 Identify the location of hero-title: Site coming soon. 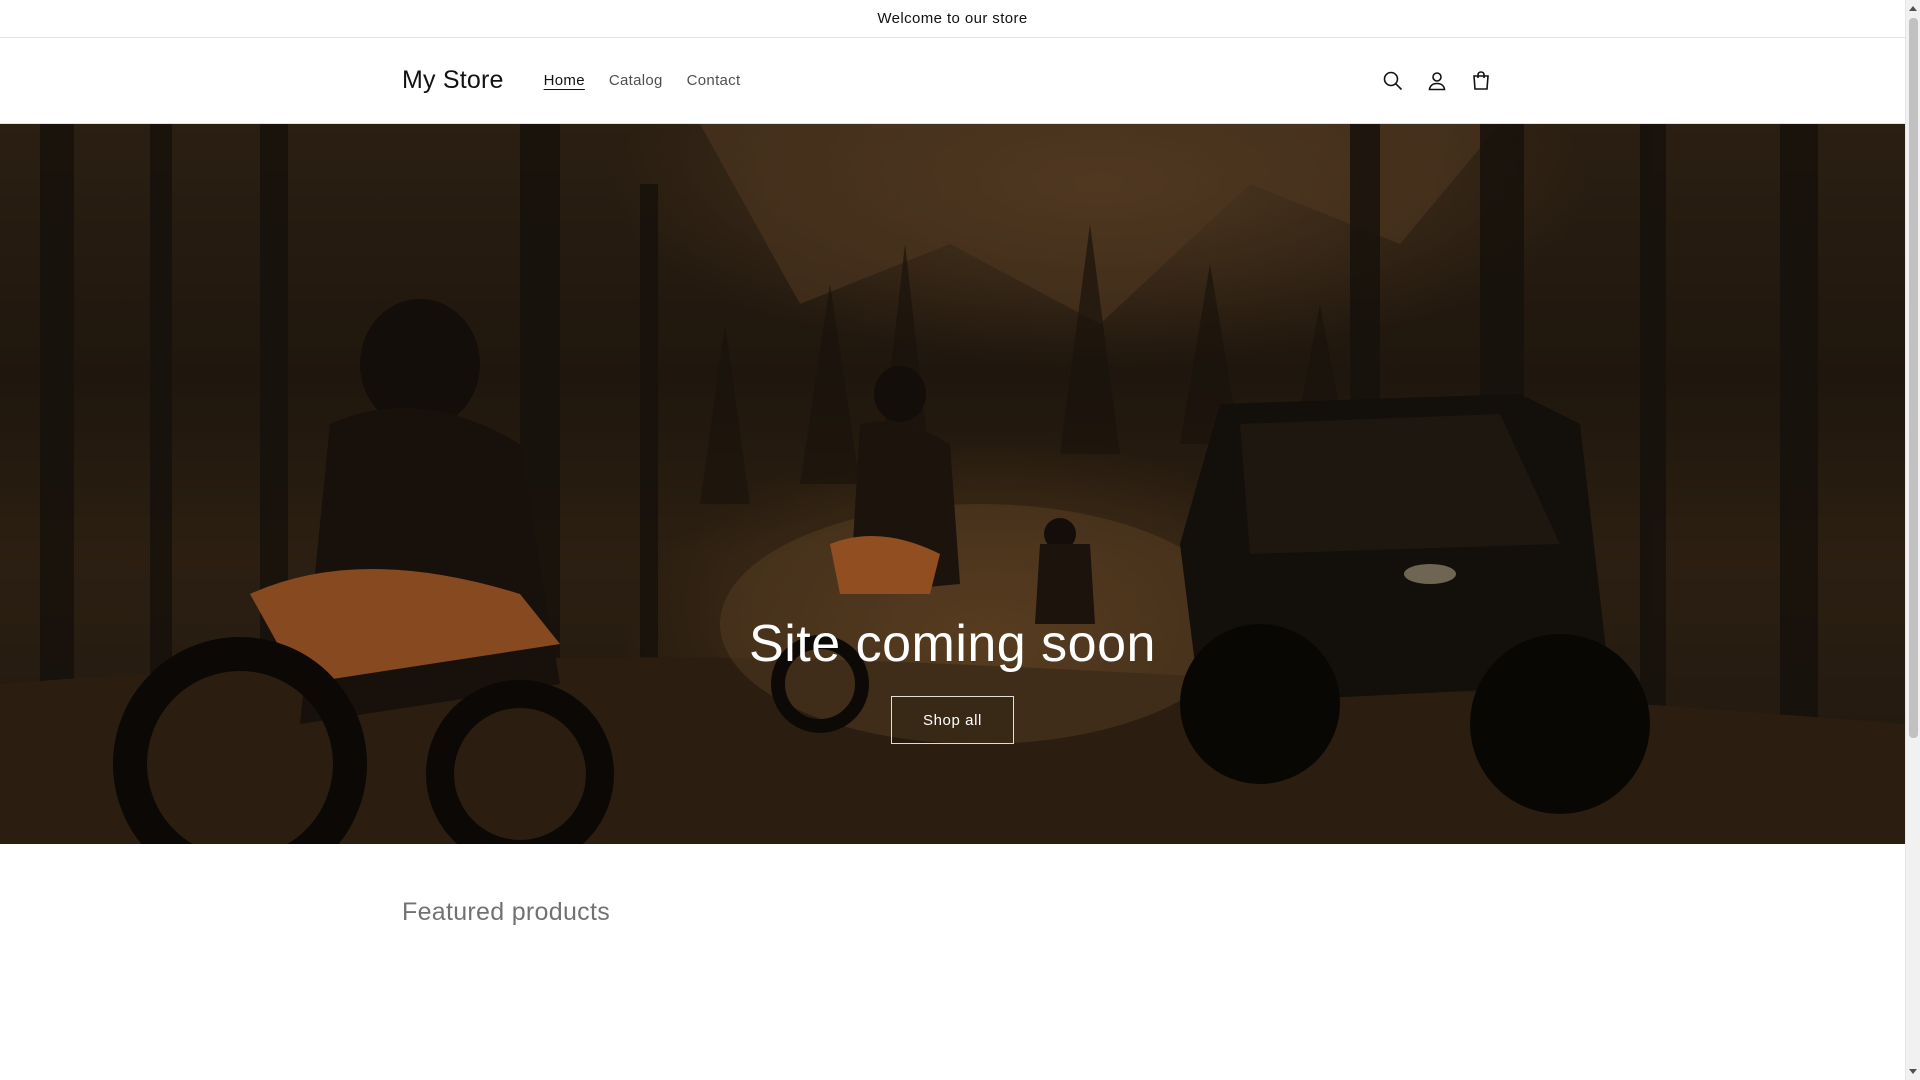
(952, 644).